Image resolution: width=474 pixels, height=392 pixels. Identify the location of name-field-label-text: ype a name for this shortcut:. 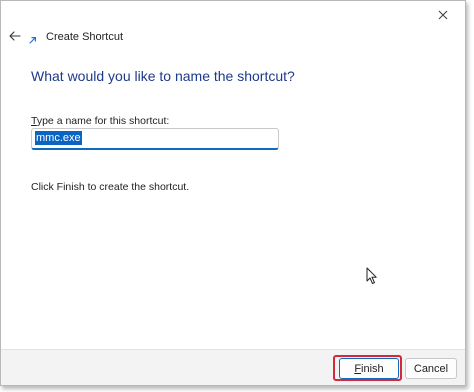
(103, 121).